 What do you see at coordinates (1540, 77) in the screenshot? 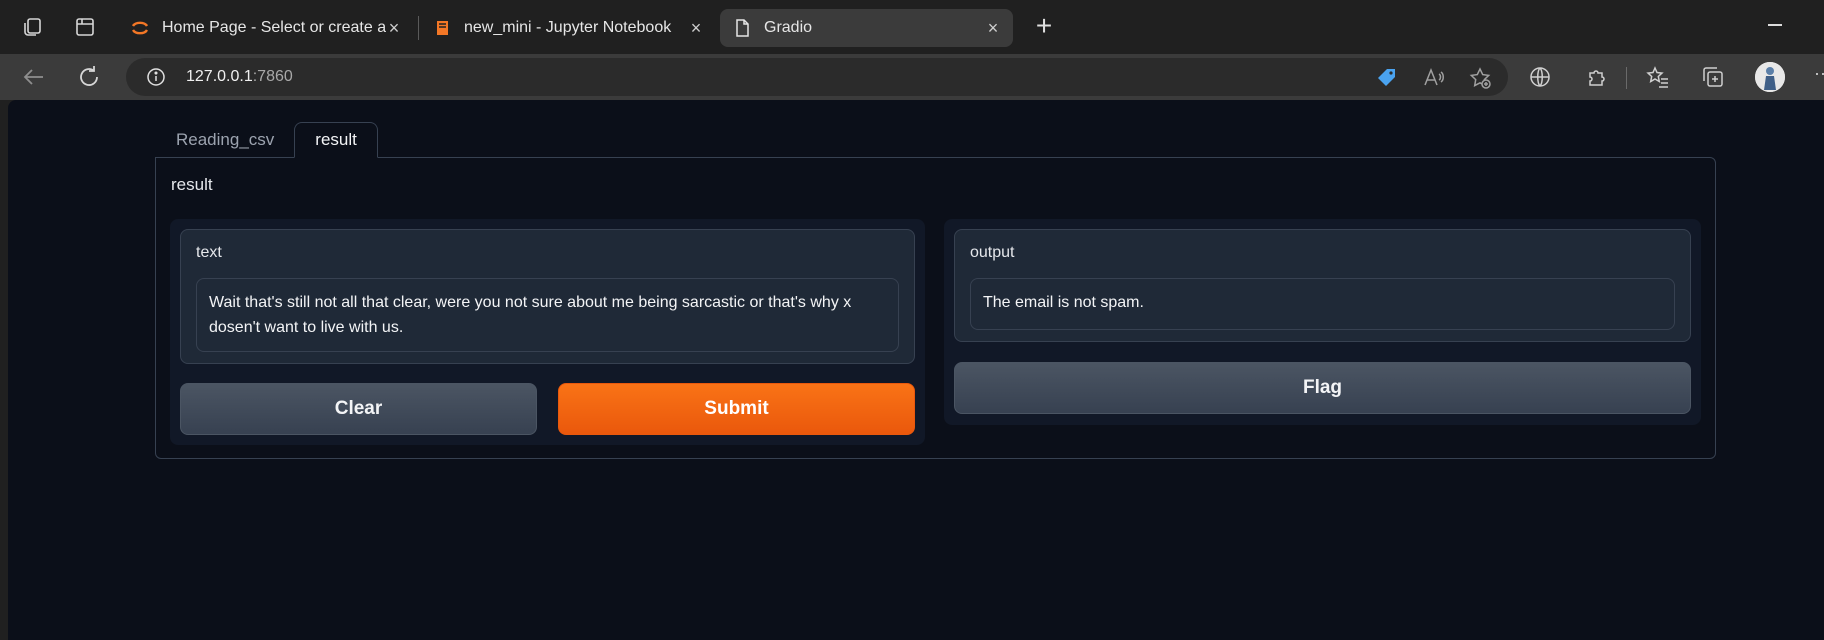
I see `globe-icon` at bounding box center [1540, 77].